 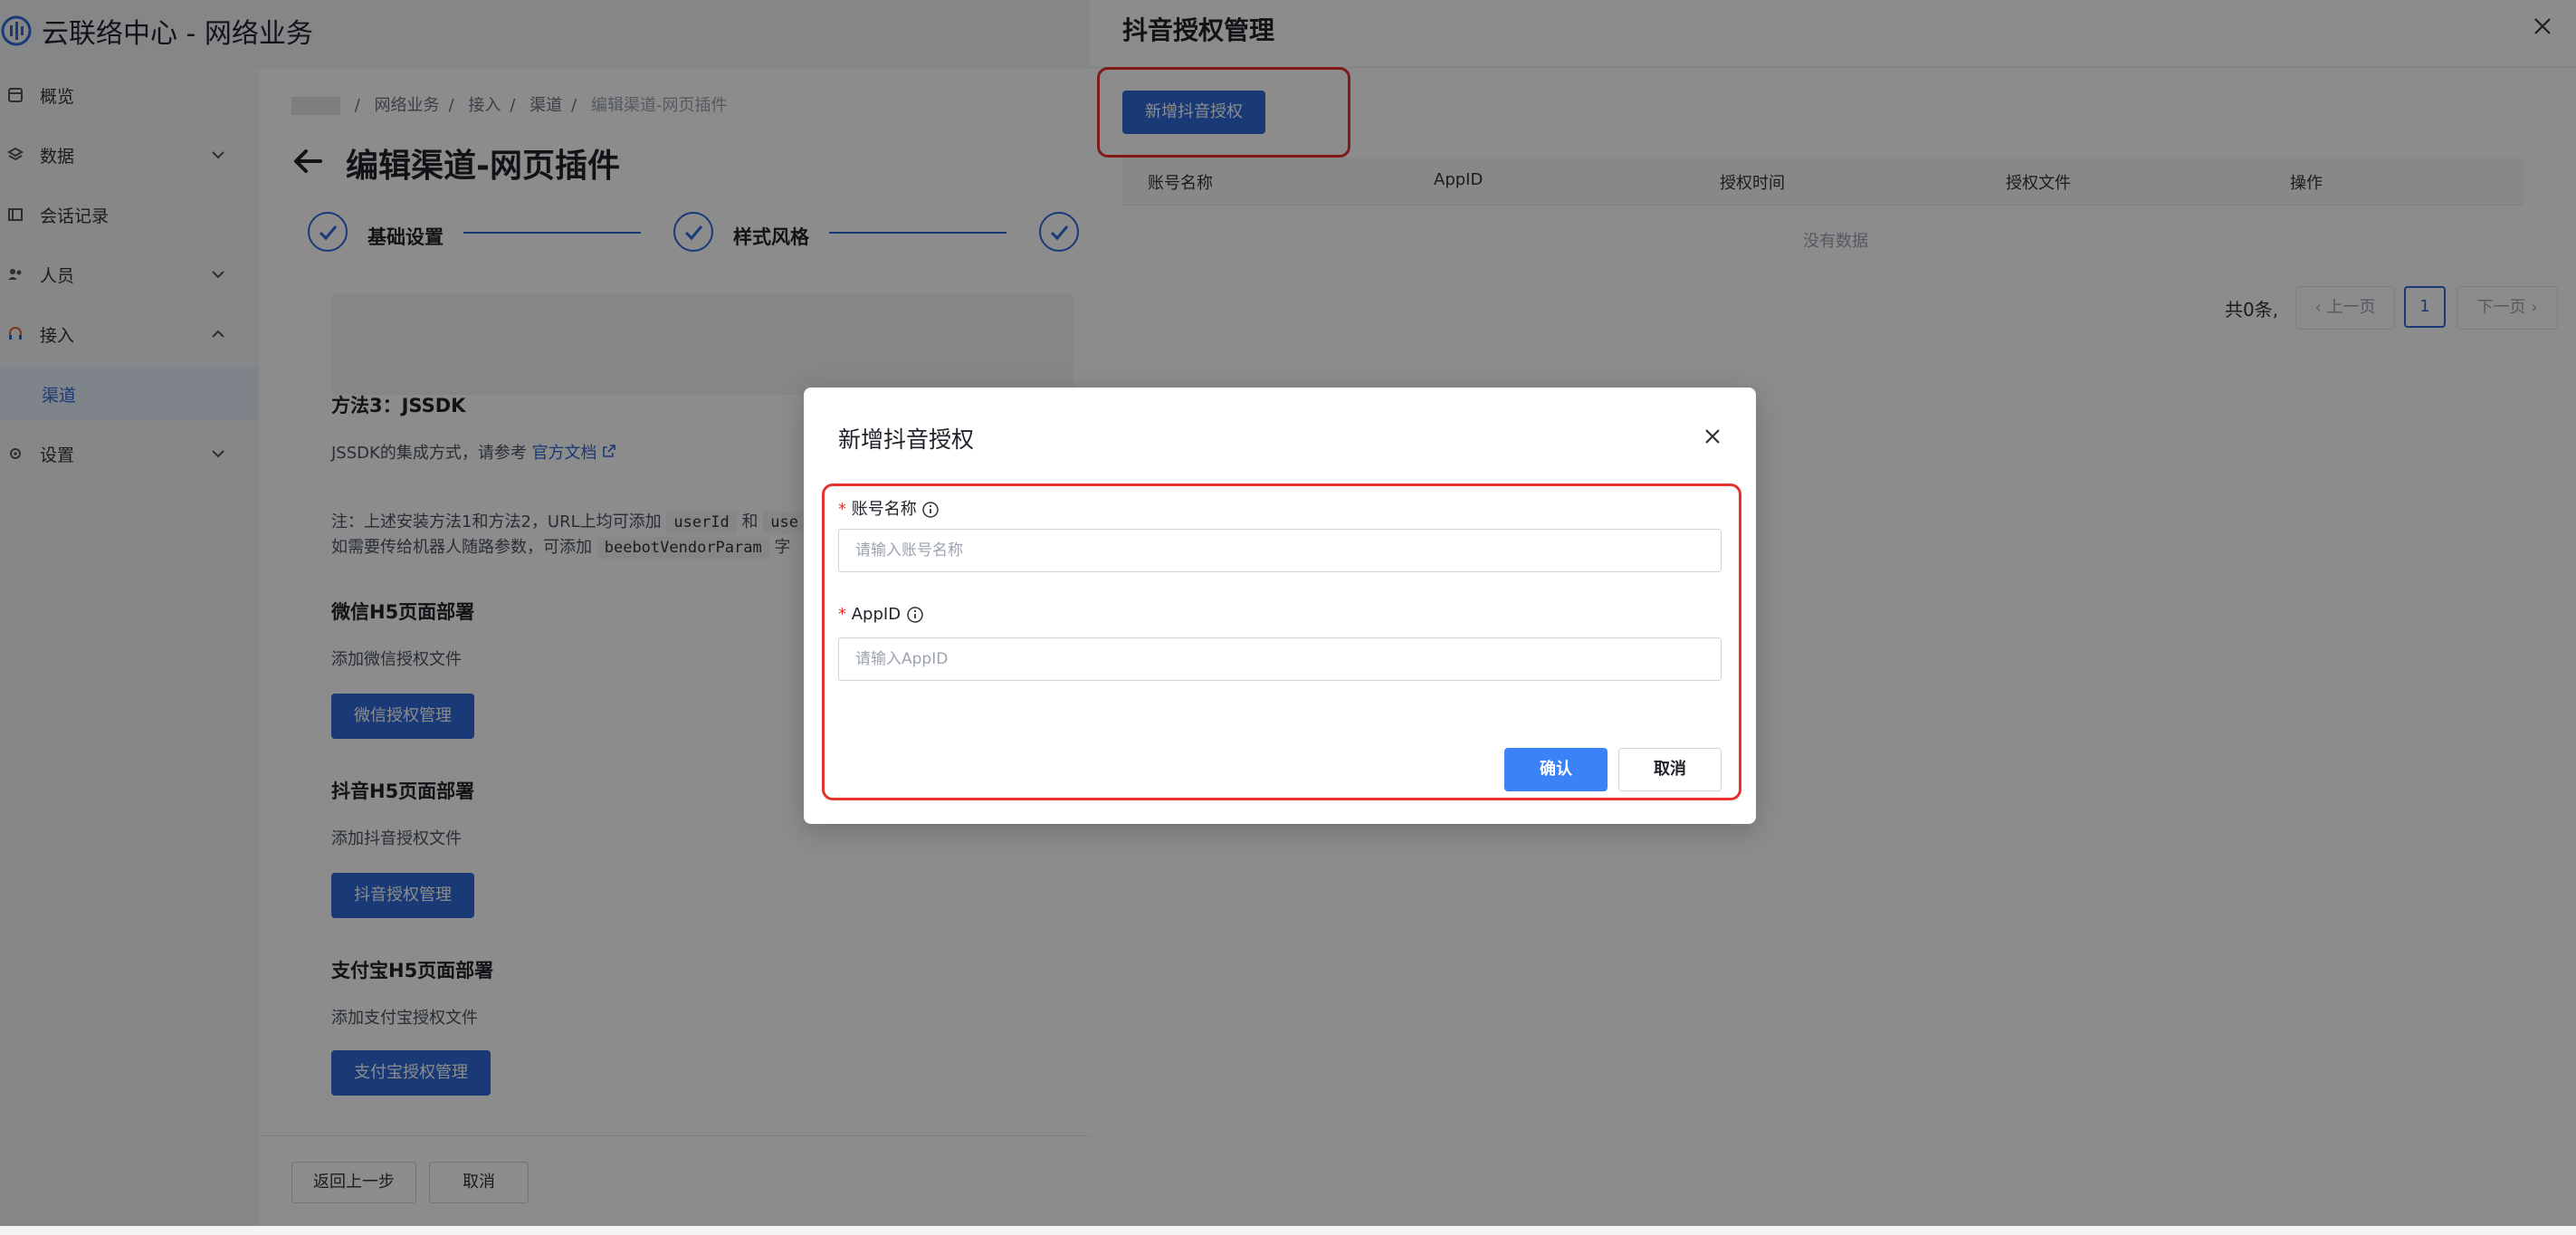 What do you see at coordinates (881, 614) in the screenshot?
I see `appid-label: * AppID` at bounding box center [881, 614].